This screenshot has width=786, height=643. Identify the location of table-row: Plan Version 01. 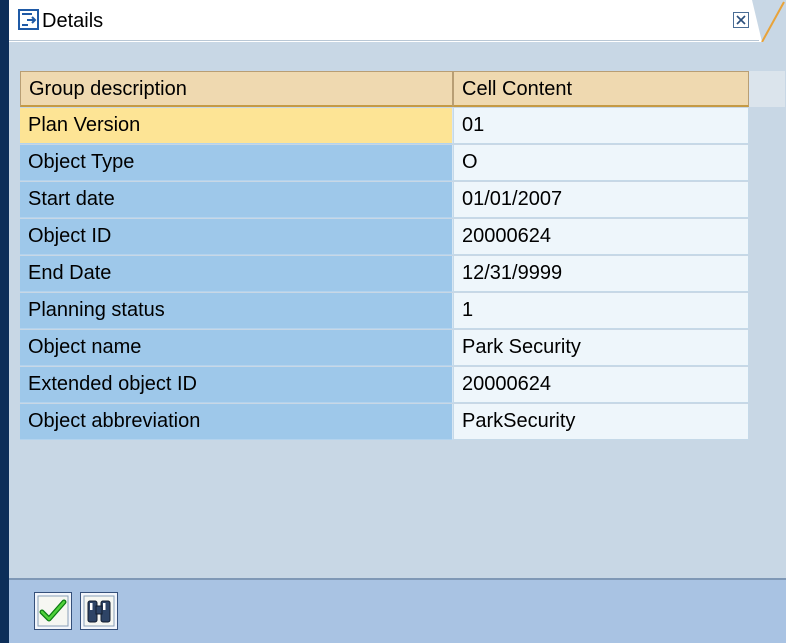
(402, 126).